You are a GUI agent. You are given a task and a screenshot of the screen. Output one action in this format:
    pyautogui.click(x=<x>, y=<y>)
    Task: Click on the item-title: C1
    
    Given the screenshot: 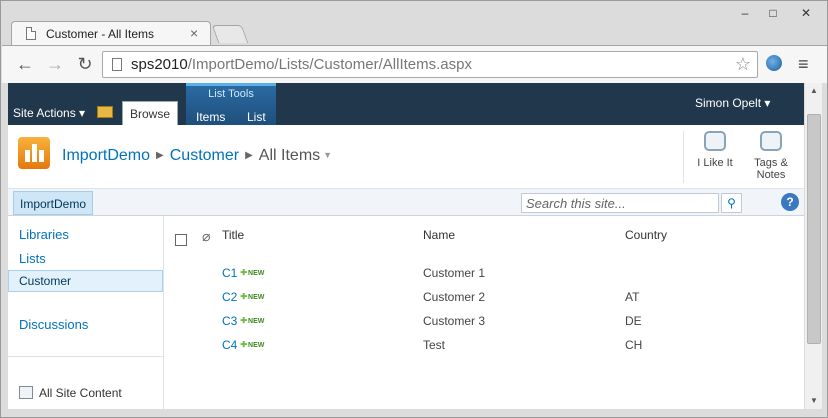 What is the action you would take?
    pyautogui.click(x=229, y=273)
    